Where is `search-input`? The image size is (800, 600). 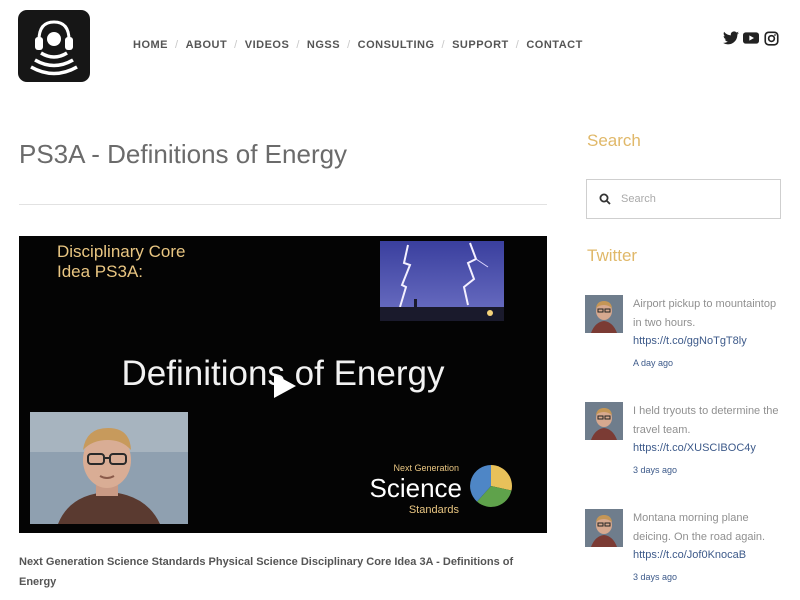 search-input is located at coordinates (696, 199).